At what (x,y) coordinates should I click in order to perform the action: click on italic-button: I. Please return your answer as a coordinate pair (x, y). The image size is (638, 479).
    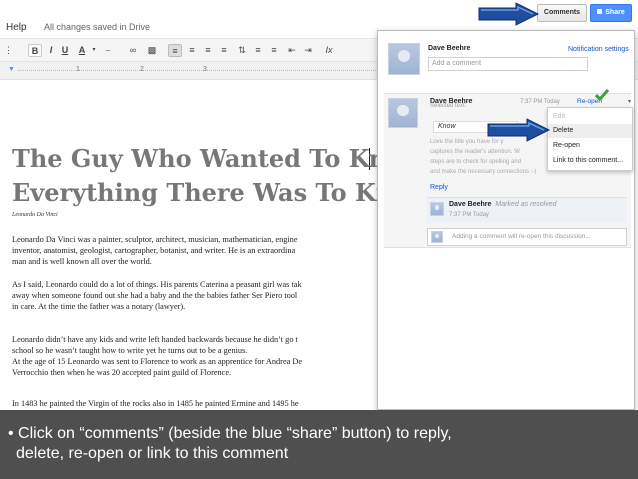
    Looking at the image, I should click on (51, 50).